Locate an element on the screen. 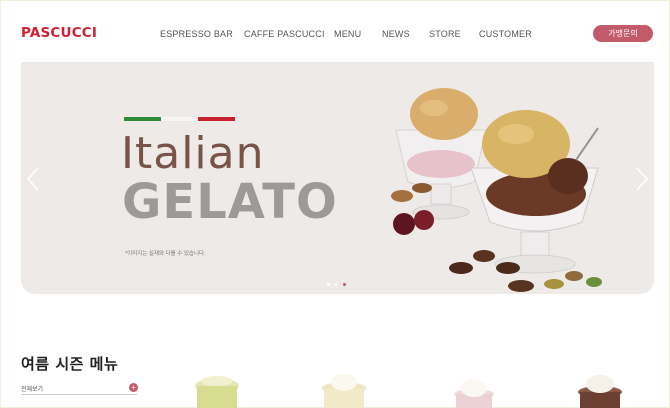 The width and height of the screenshot is (670, 408). nav-caffe-pascucci: CAFFE PASCUCCI is located at coordinates (284, 34).